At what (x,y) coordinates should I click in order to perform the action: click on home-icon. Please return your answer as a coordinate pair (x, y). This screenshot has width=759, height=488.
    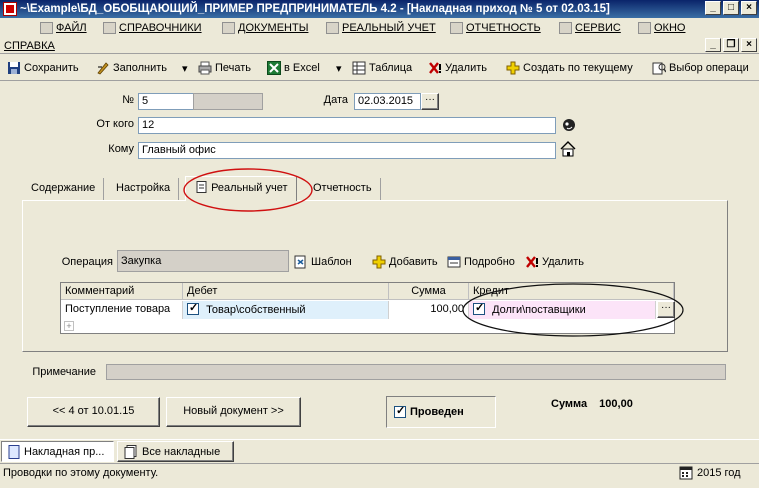
    Looking at the image, I should click on (568, 150).